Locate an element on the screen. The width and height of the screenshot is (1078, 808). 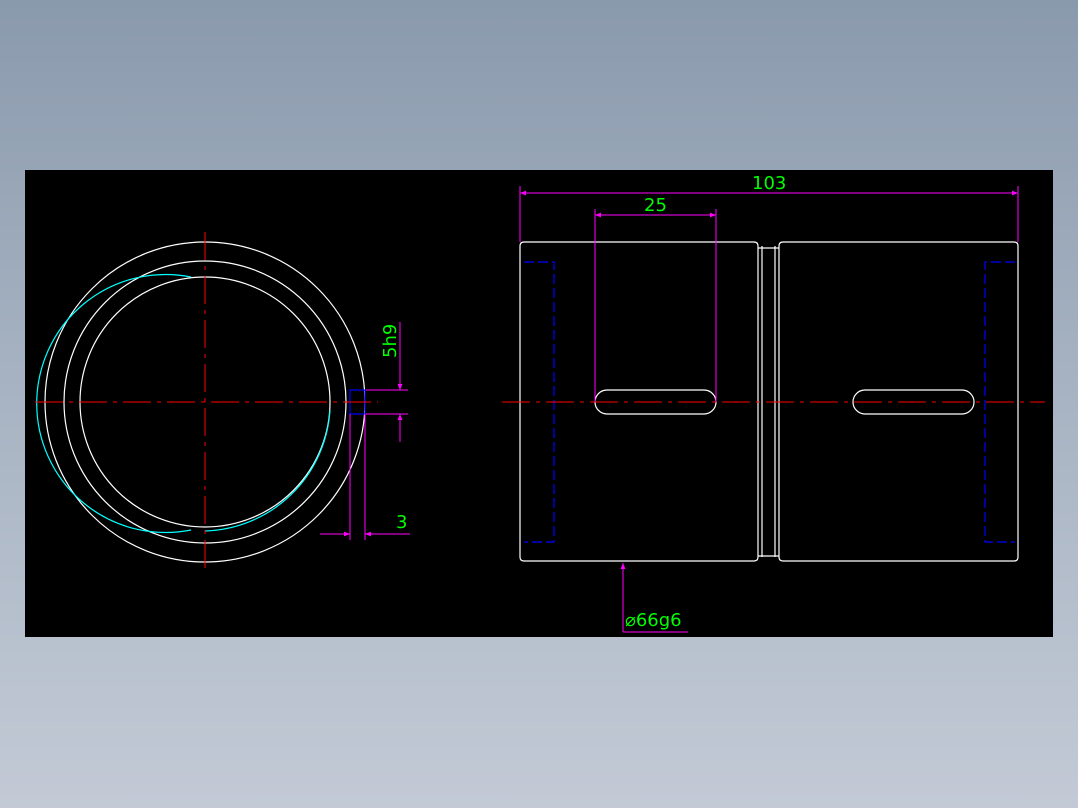
overall-length-label: 103 is located at coordinates (769, 183).